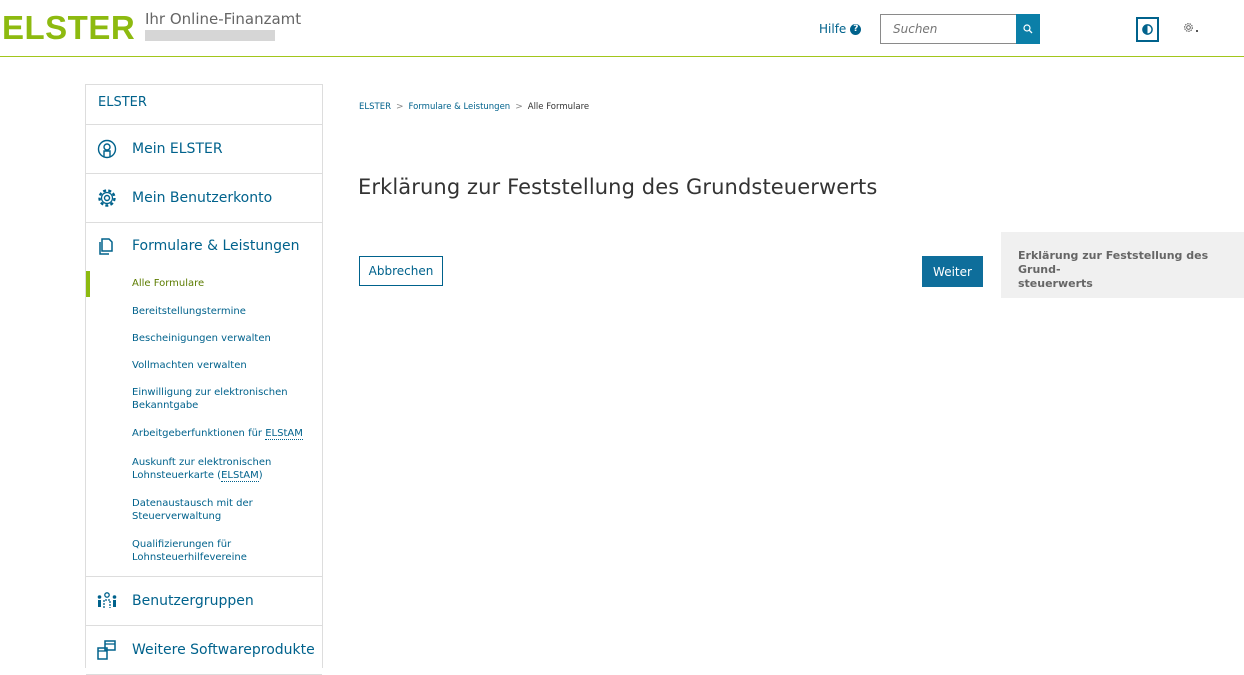 This screenshot has height=675, width=1244. I want to click on sidebar-item-label: Mein Benutzerkonto, so click(202, 198).